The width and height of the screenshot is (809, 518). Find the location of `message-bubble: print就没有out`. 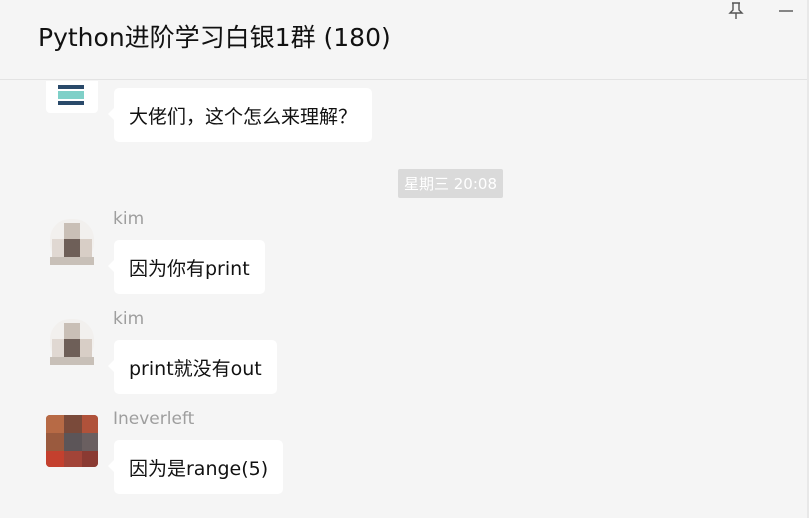

message-bubble: print就没有out is located at coordinates (192, 367).